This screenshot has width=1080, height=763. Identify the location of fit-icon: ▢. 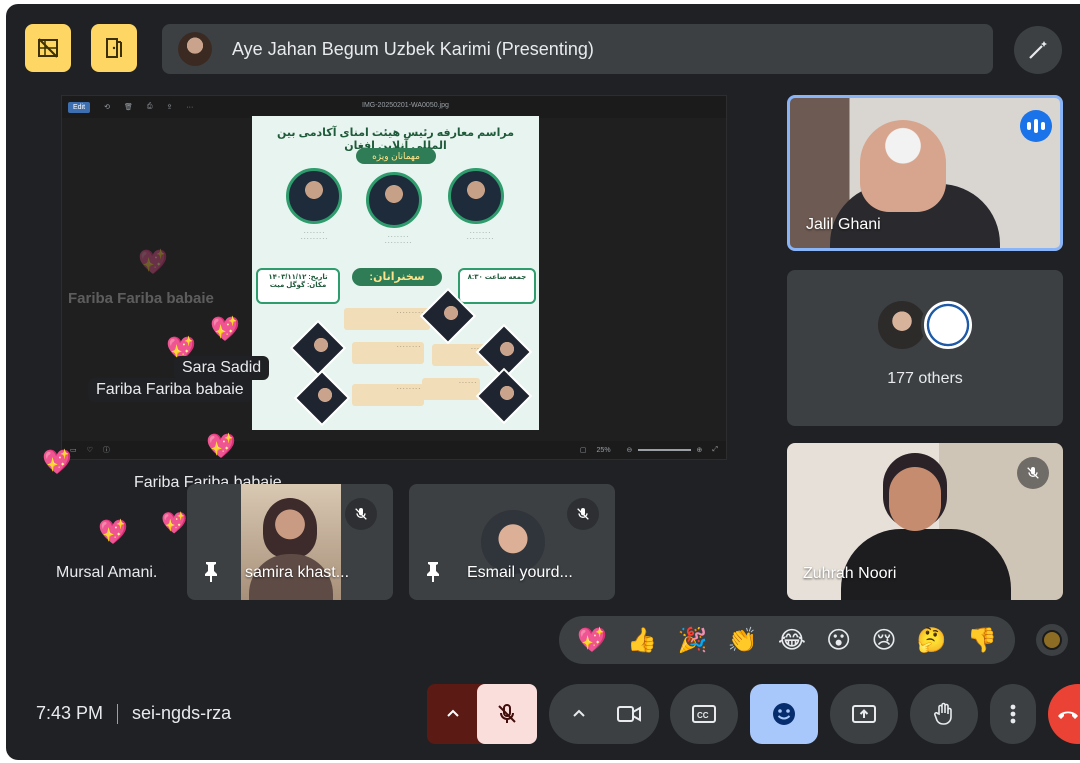
(583, 450).